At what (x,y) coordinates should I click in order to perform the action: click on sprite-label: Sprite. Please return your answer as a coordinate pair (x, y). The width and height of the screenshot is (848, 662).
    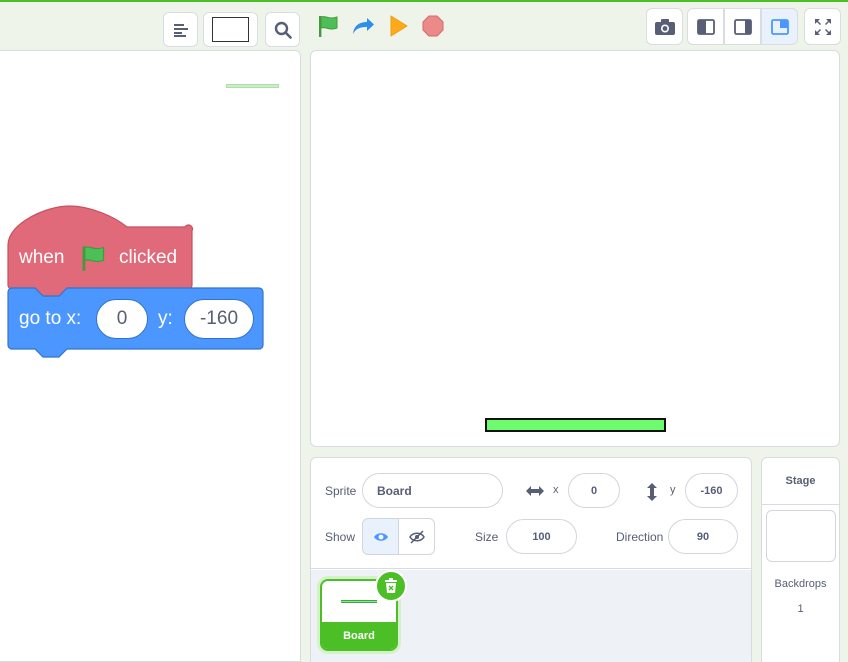
    Looking at the image, I should click on (341, 491).